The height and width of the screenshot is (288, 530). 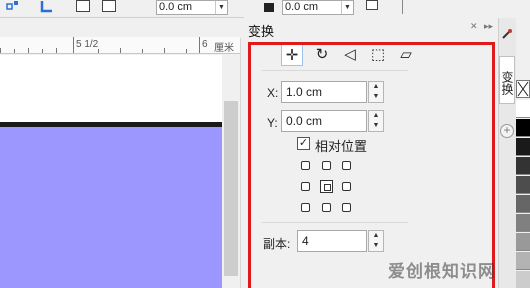 I want to click on transform-docker-titlebar: 变换 ▸▸ ✕, so click(x=369, y=28).